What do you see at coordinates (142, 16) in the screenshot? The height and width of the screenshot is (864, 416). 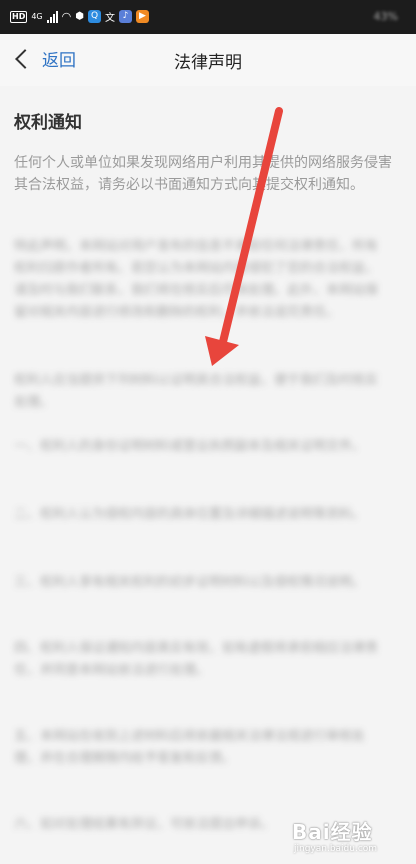 I see `app-orange-icon: ▶` at bounding box center [142, 16].